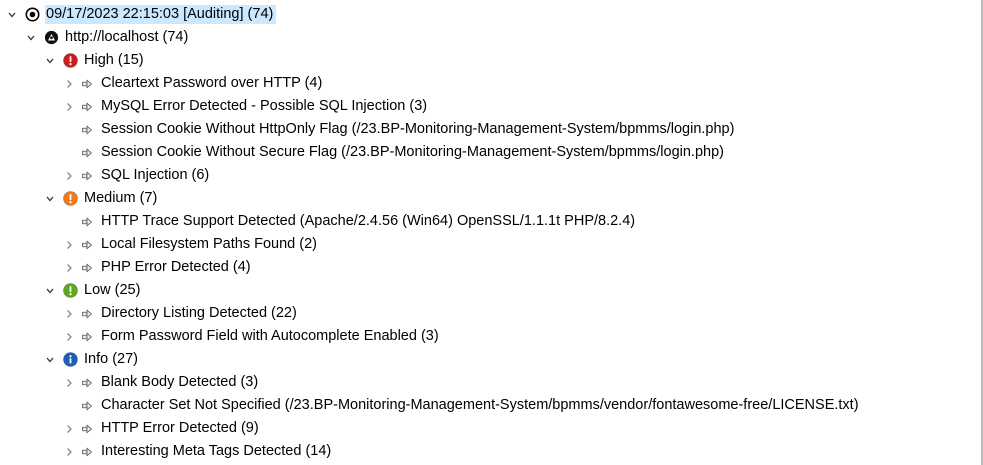  I want to click on low-severity-icon, so click(70, 290).